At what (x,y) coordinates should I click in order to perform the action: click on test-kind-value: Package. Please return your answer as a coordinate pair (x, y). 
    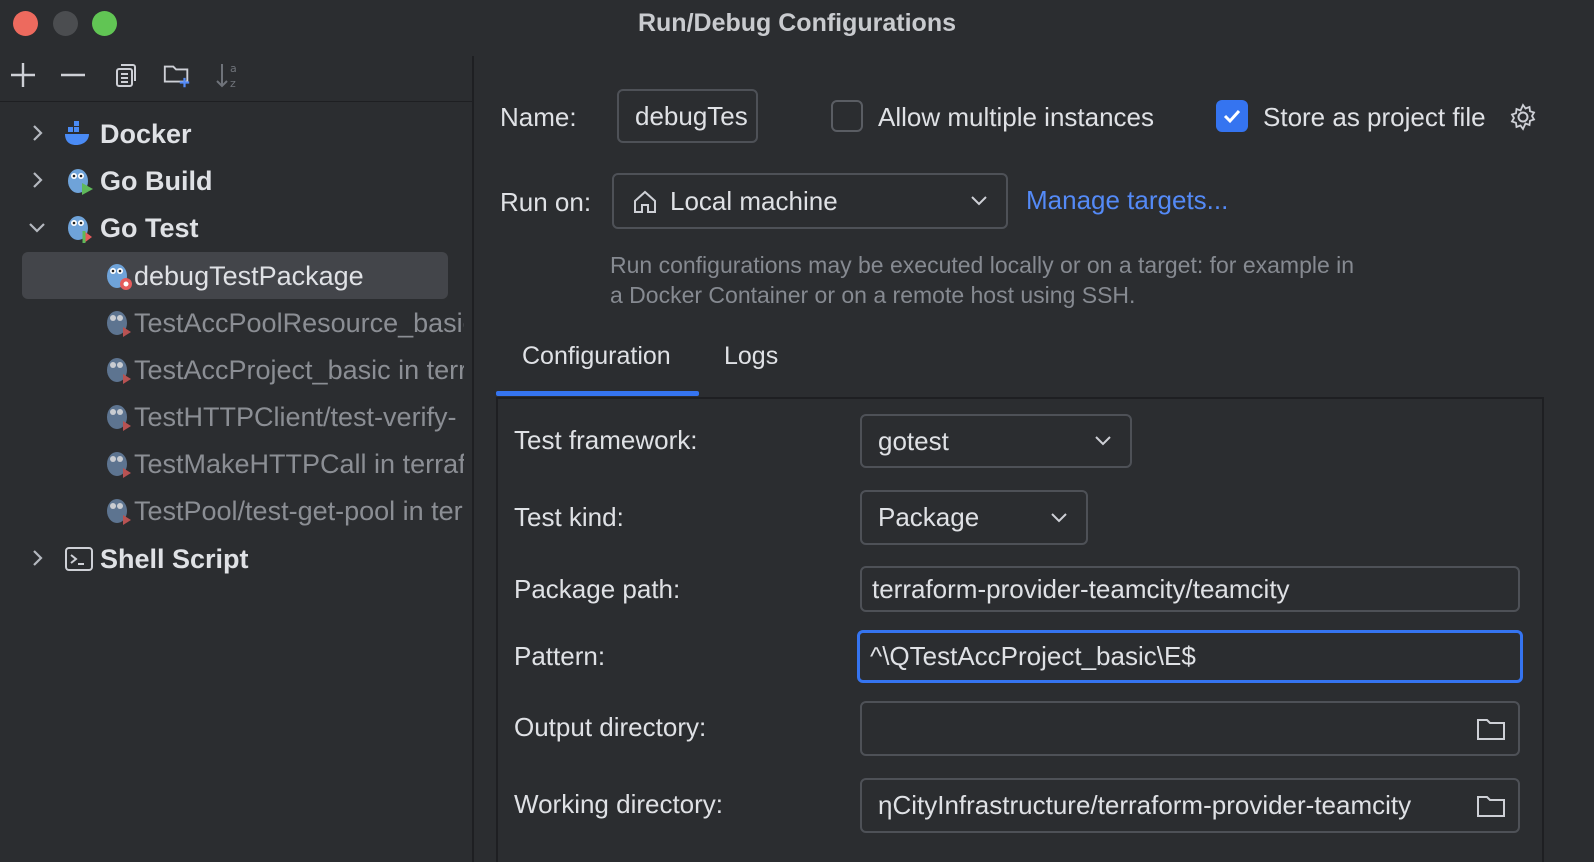
    Looking at the image, I should click on (929, 517).